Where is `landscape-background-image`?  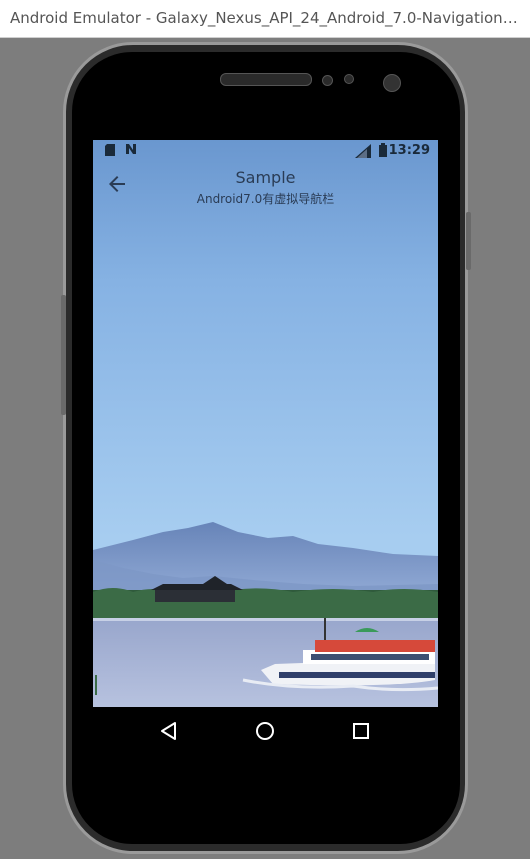
landscape-background-image is located at coordinates (265, 614).